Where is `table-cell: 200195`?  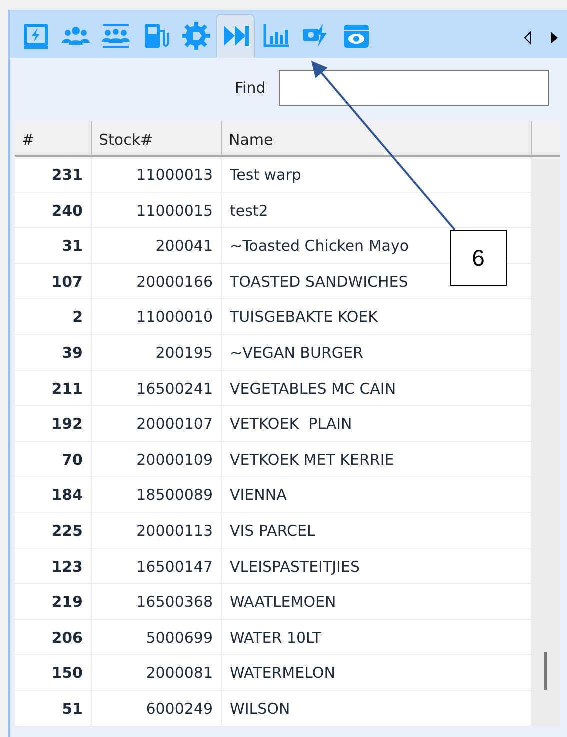 table-cell: 200195 is located at coordinates (157, 352).